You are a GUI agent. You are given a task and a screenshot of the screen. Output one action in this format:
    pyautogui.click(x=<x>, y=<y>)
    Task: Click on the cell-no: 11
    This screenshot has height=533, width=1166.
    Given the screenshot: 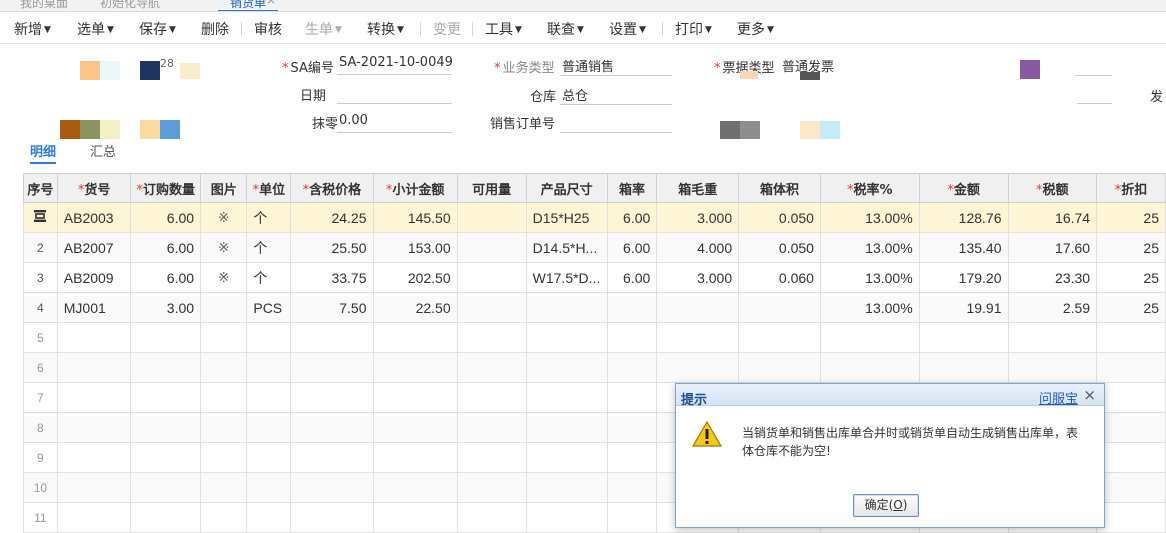 What is the action you would take?
    pyautogui.click(x=40, y=517)
    